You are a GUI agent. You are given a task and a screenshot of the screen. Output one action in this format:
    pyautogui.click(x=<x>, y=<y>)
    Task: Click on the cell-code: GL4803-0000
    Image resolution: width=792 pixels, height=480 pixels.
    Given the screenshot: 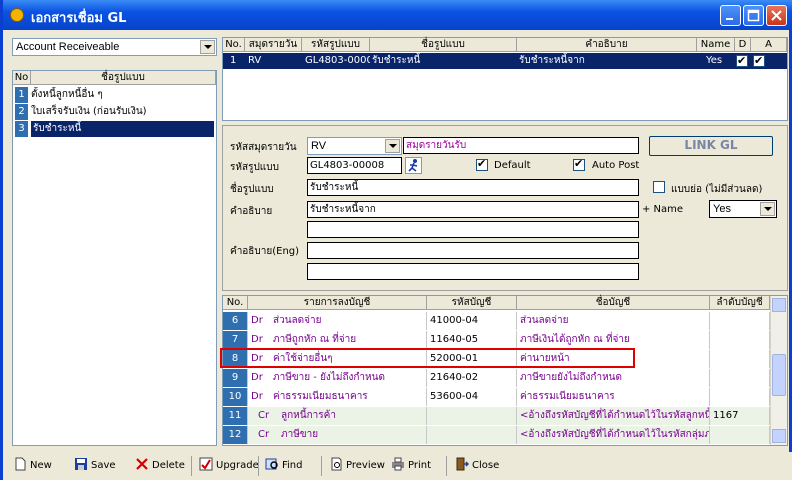 What is the action you would take?
    pyautogui.click(x=337, y=60)
    